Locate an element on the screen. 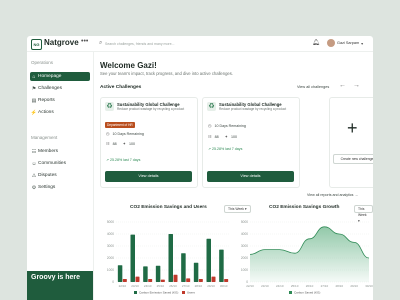 The image size is (400, 300). bar-chart-title: CO2 Emission Savings and Users is located at coordinates (168, 207).